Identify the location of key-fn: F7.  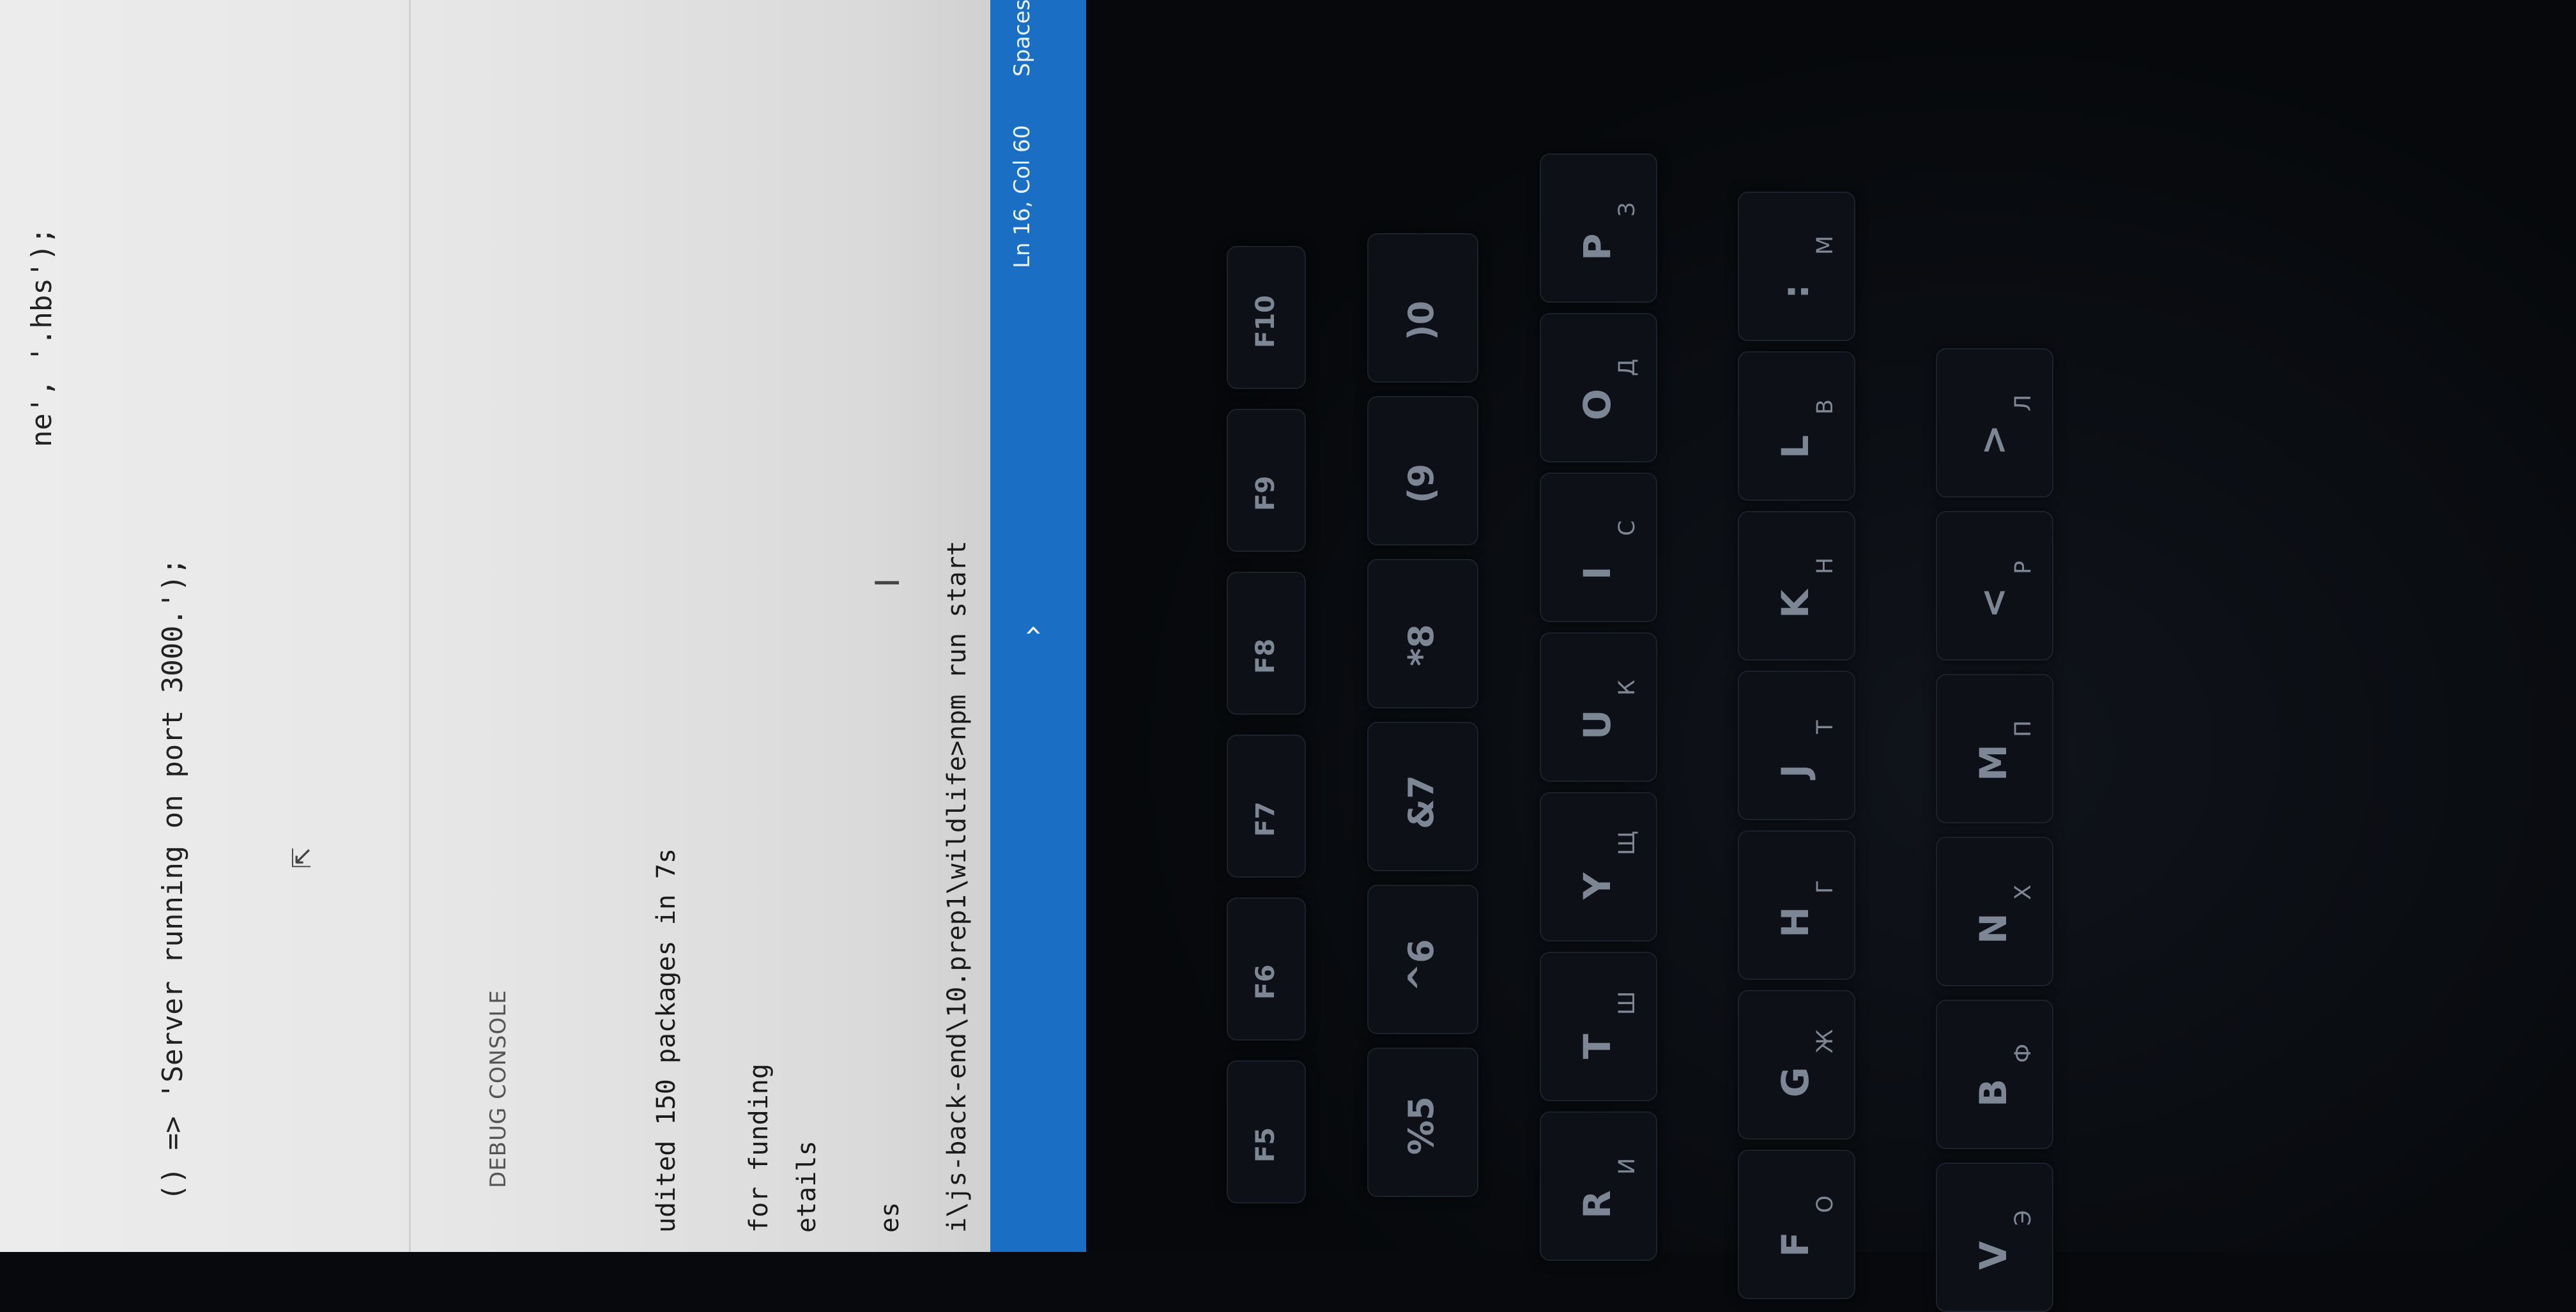
(1266, 806).